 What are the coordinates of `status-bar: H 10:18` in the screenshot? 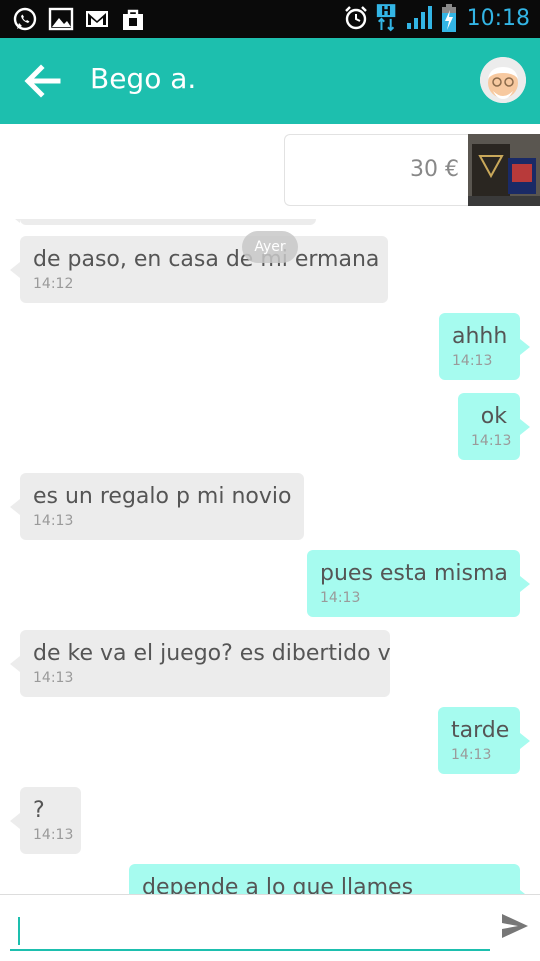 It's located at (270, 19).